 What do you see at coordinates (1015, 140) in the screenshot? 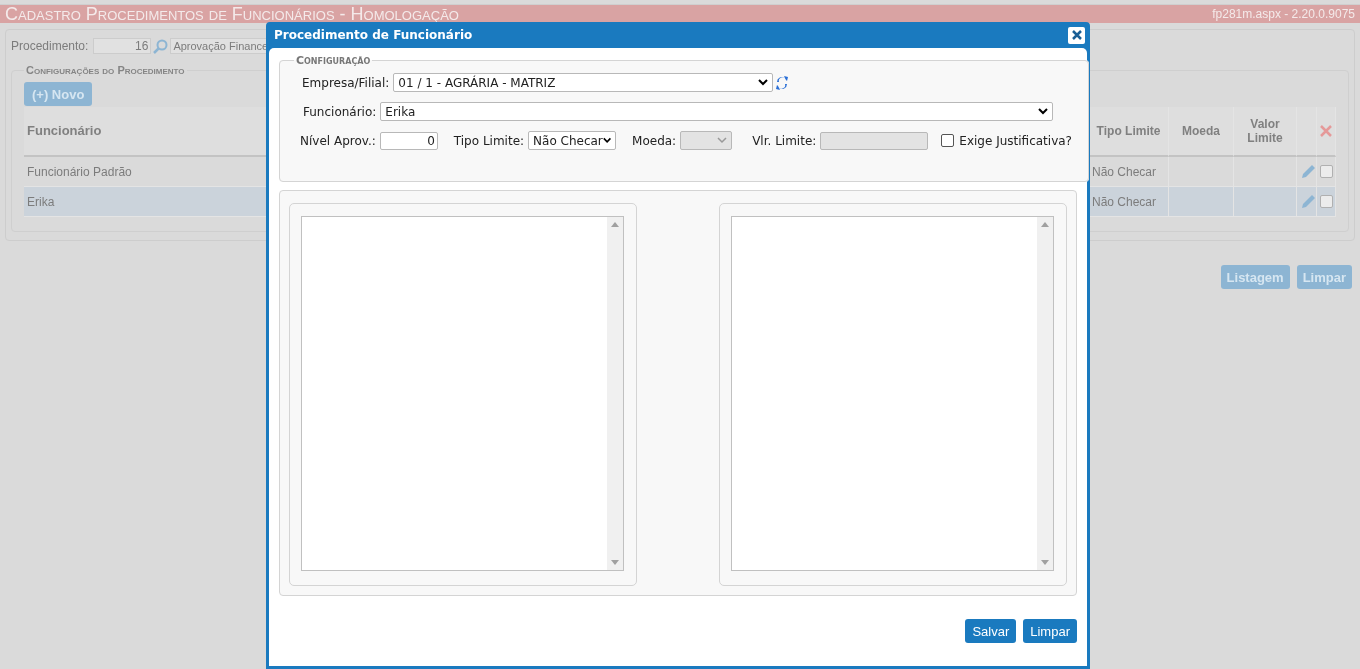
I see `field-label: Exige Justificativa?` at bounding box center [1015, 140].